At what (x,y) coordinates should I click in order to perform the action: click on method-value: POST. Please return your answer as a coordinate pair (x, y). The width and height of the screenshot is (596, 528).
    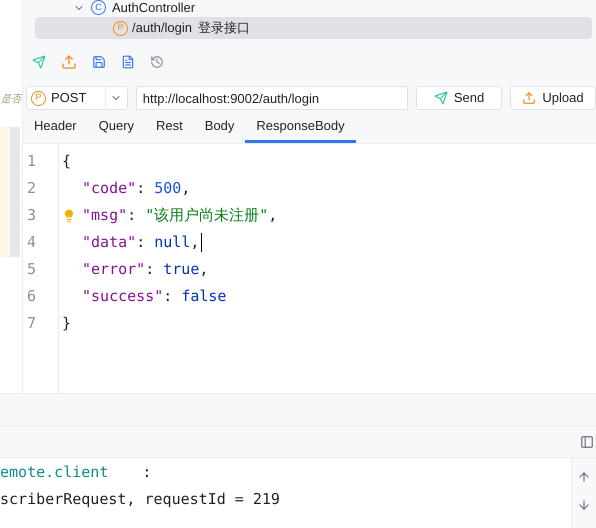
    Looking at the image, I should click on (69, 98).